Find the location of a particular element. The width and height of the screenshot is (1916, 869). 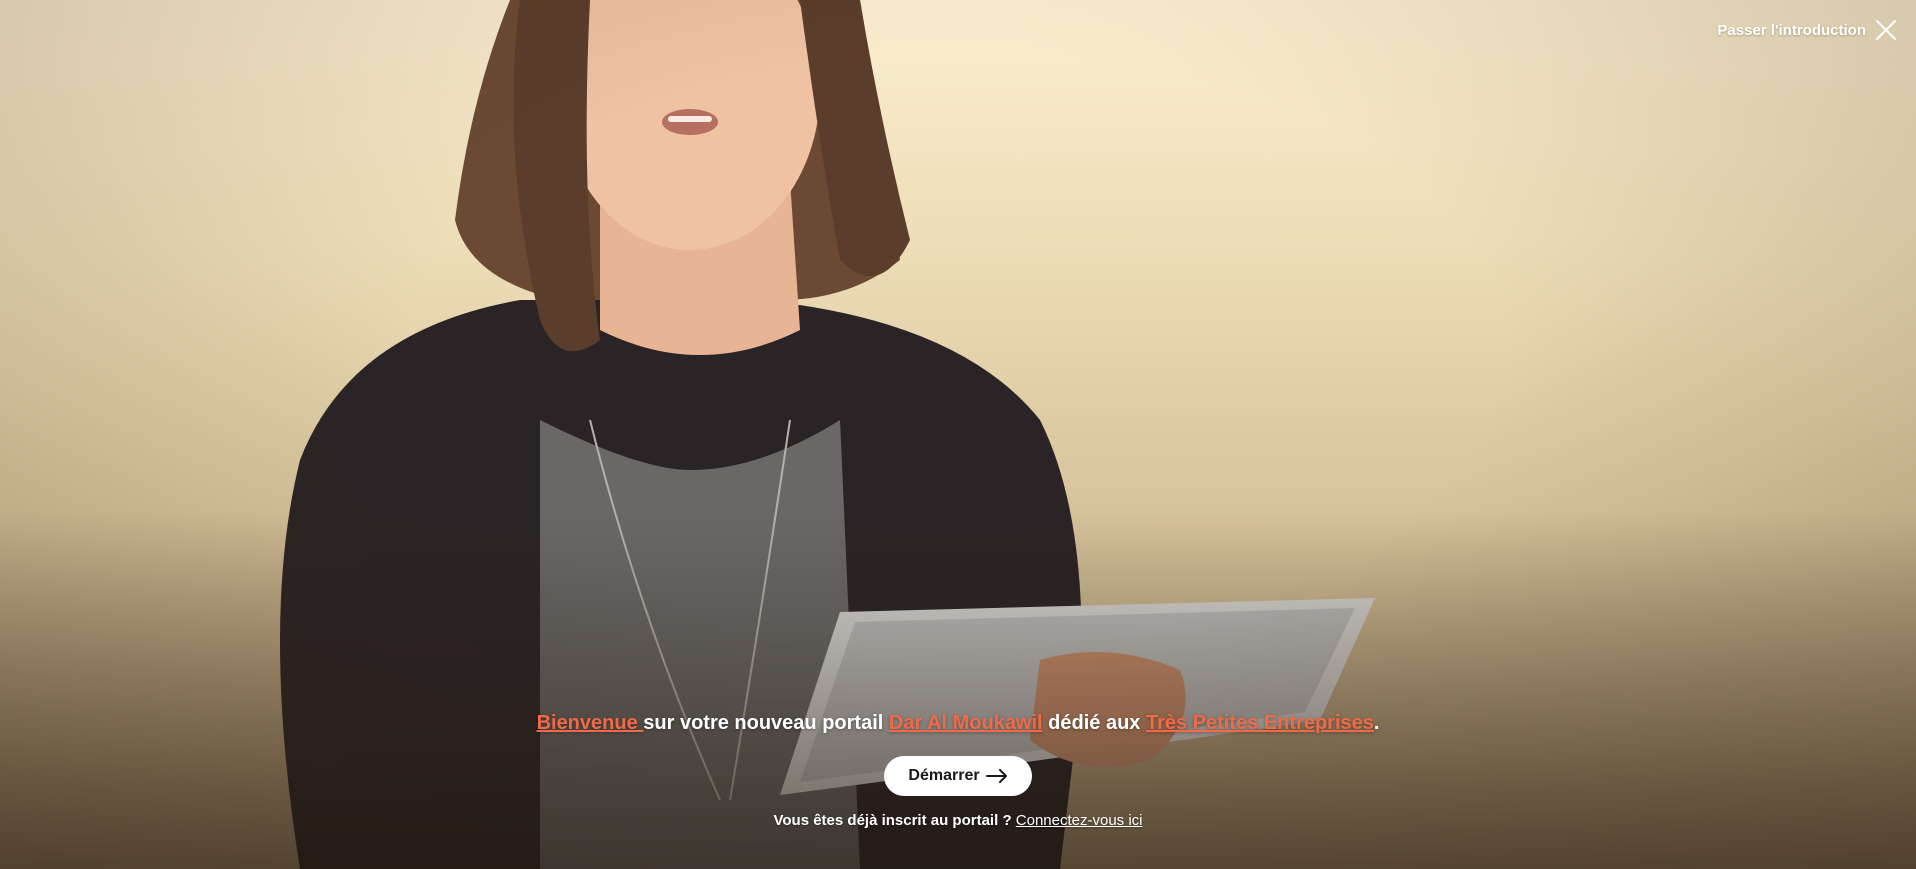

portal-name-link: Dar Al Moukawil is located at coordinates (966, 723).